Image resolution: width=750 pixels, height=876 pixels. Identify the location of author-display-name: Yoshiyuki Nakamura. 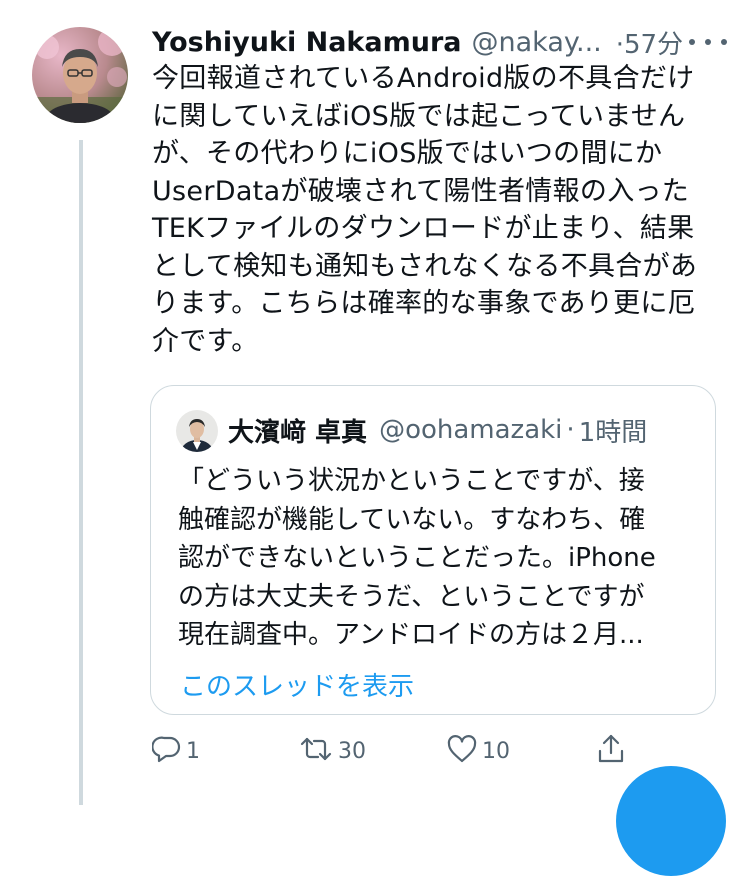
(307, 42).